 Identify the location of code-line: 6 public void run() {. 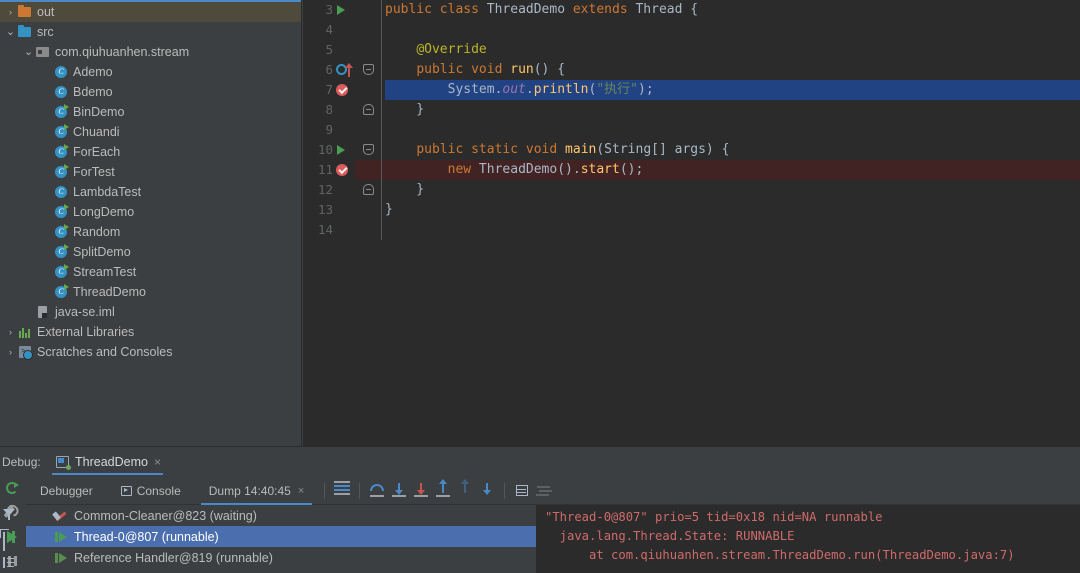
(691, 70).